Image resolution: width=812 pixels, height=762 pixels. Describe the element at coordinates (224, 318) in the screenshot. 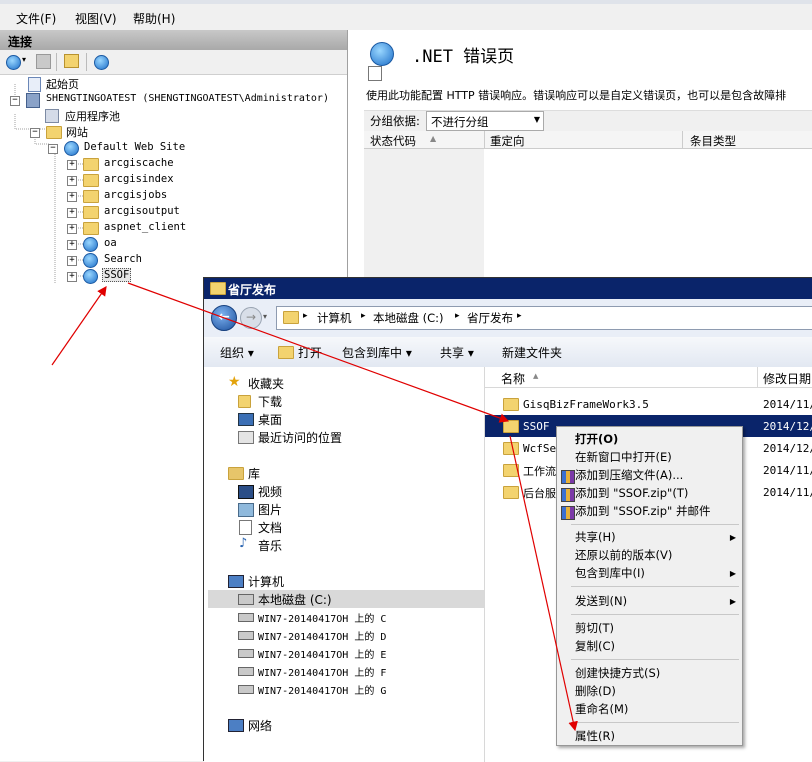

I see `back-arrow-icon: ←` at that location.